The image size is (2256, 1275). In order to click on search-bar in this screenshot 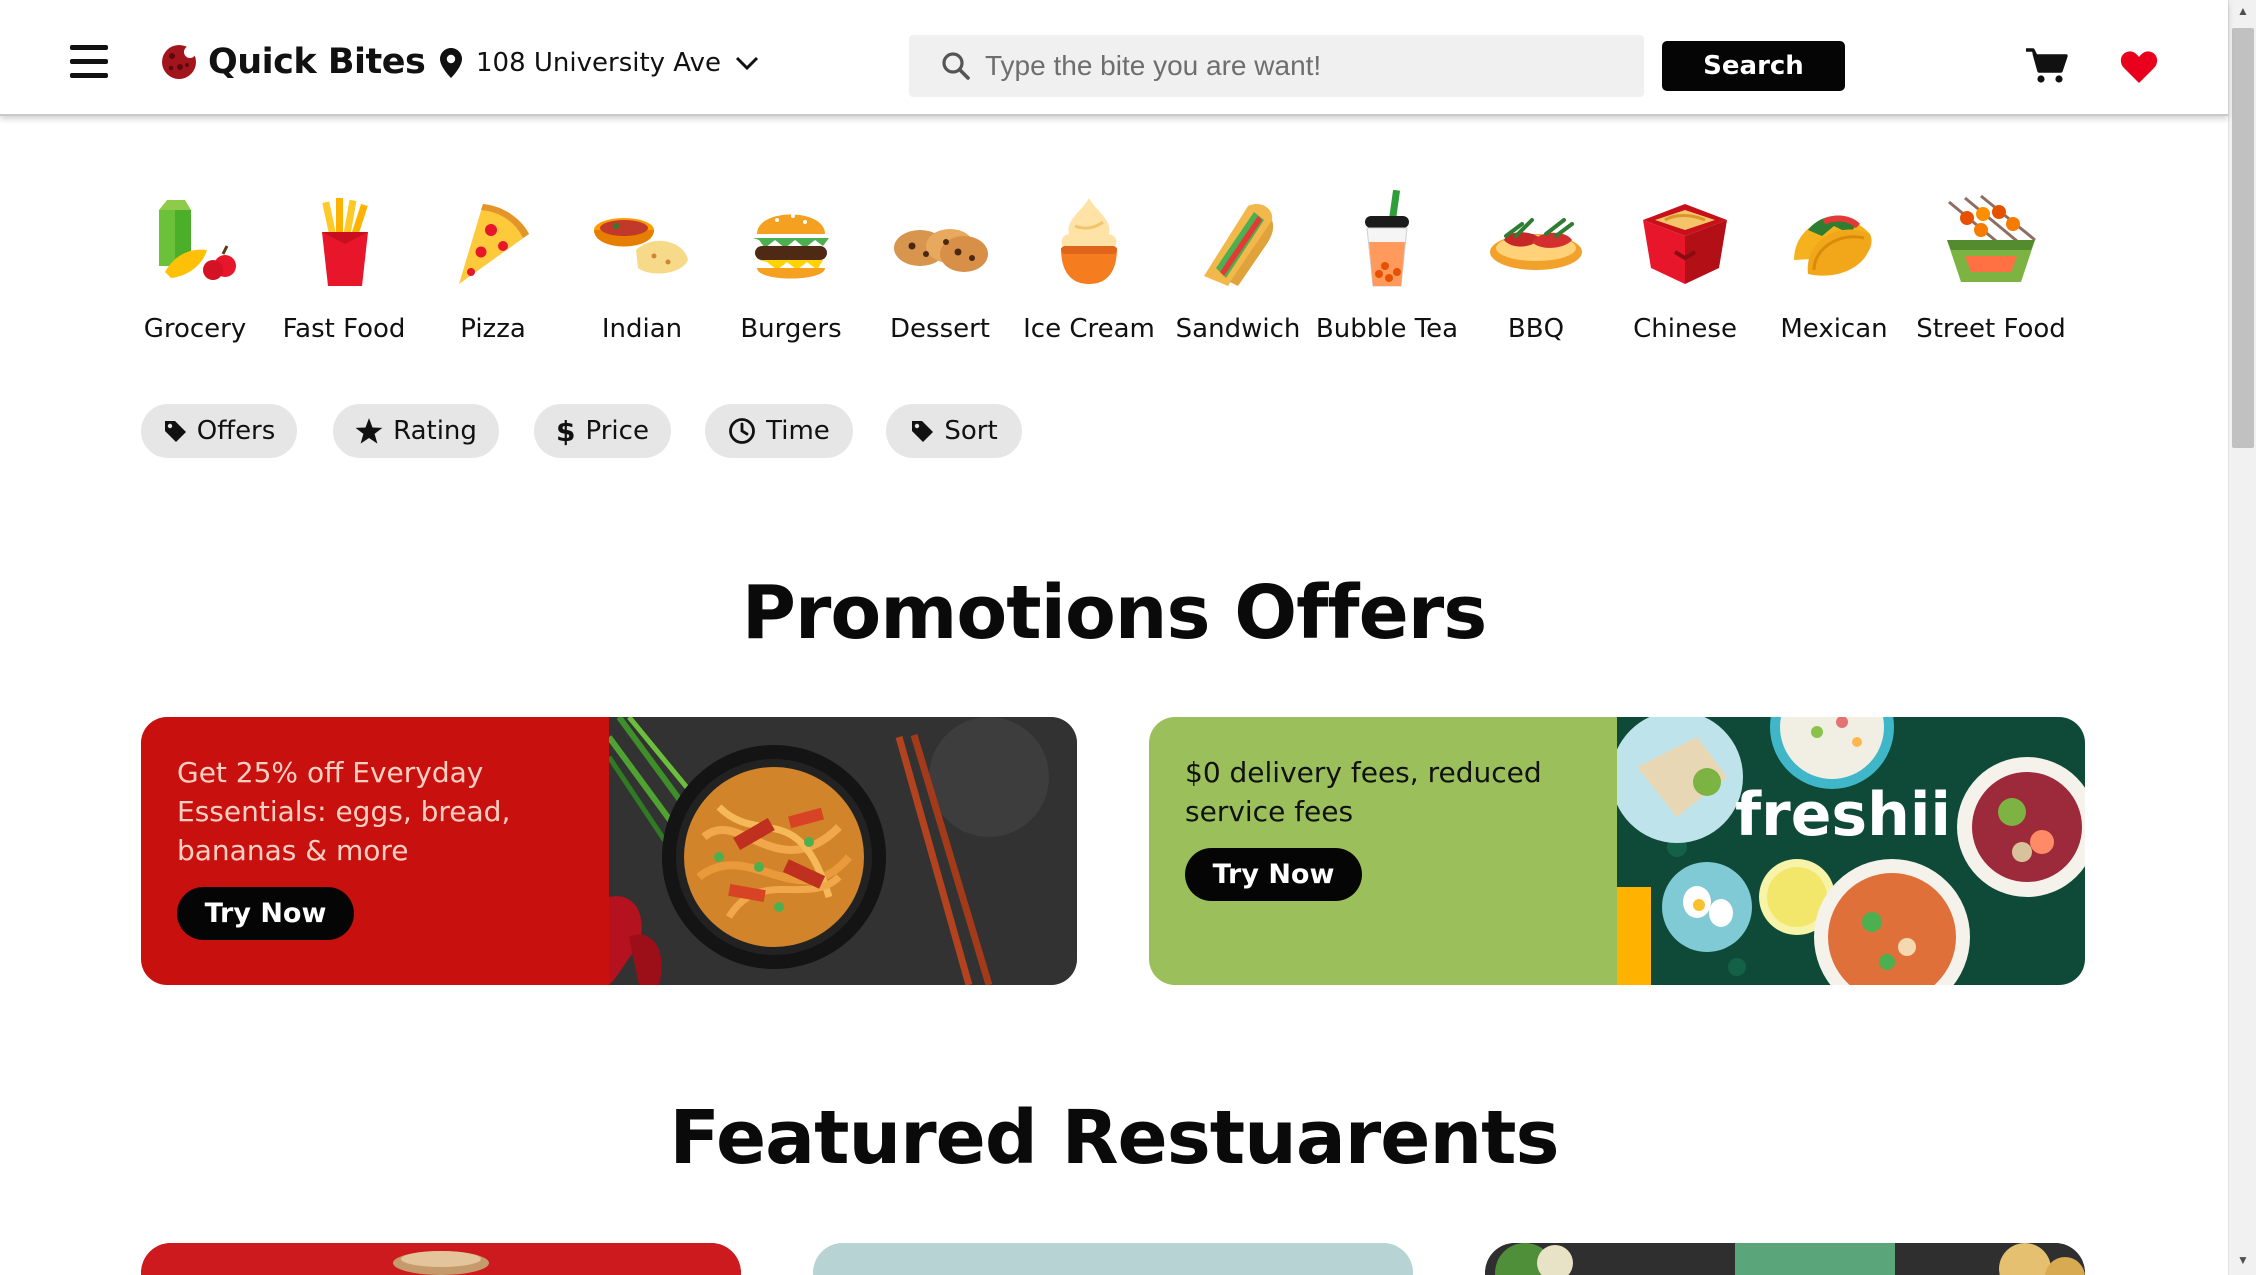, I will do `click(1276, 66)`.